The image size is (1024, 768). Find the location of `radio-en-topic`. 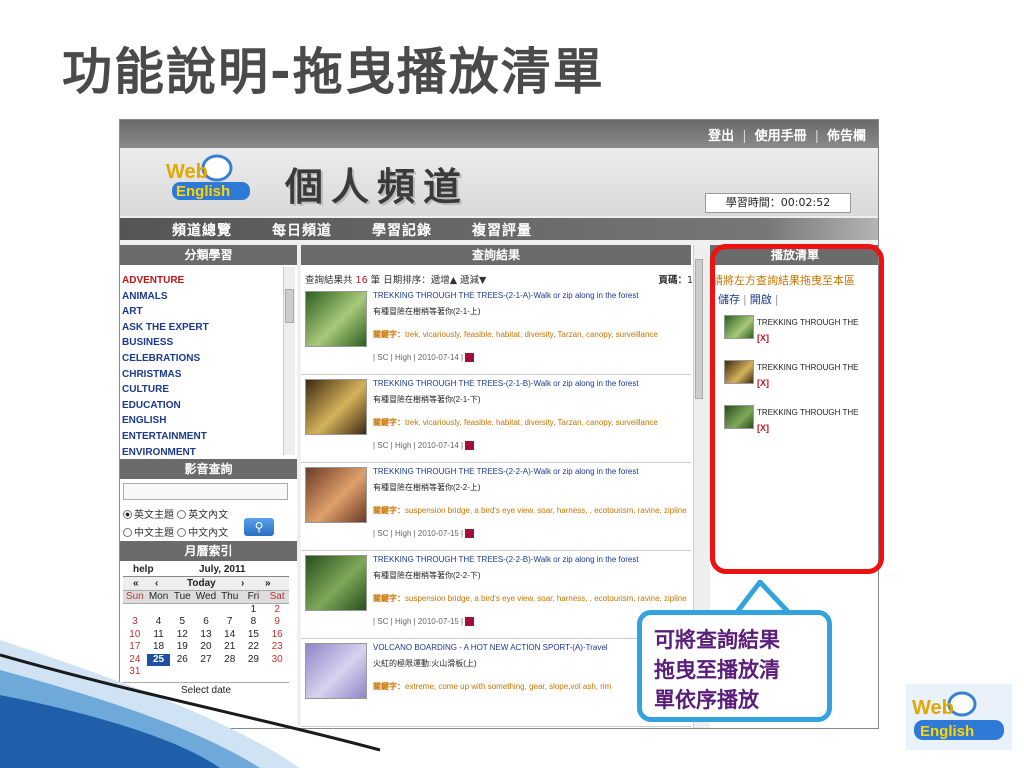

radio-en-topic is located at coordinates (127, 514).